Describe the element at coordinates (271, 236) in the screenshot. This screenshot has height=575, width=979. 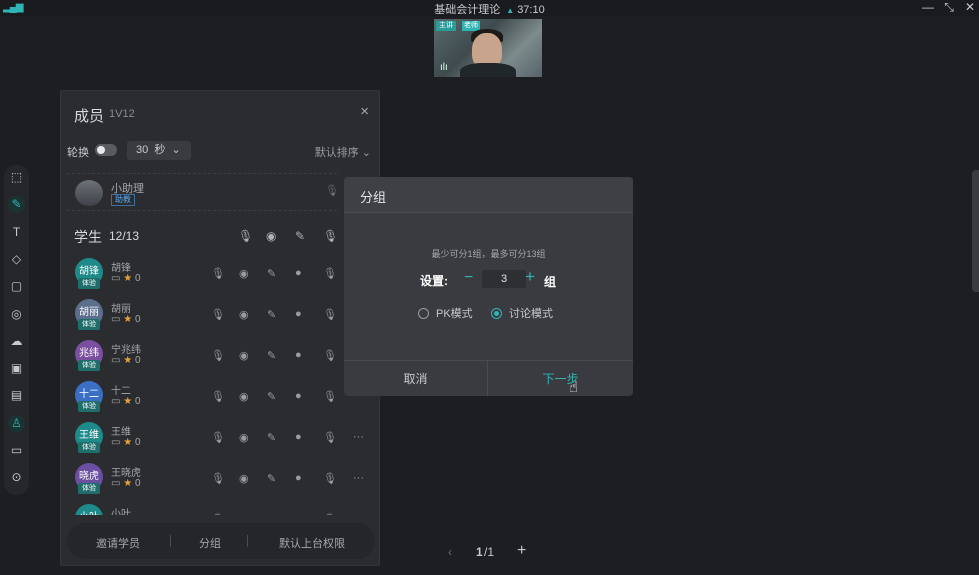
I see `camera-all-icon: ◉` at that location.